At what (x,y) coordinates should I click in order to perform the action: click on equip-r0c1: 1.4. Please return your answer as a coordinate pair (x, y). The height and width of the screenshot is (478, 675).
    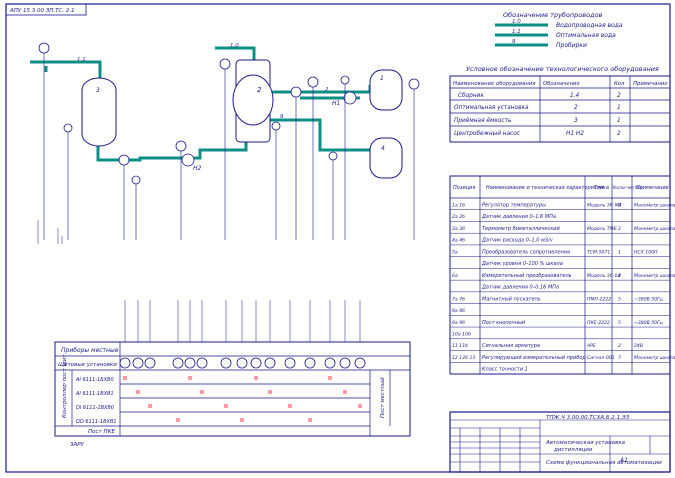
    Looking at the image, I should click on (575, 96).